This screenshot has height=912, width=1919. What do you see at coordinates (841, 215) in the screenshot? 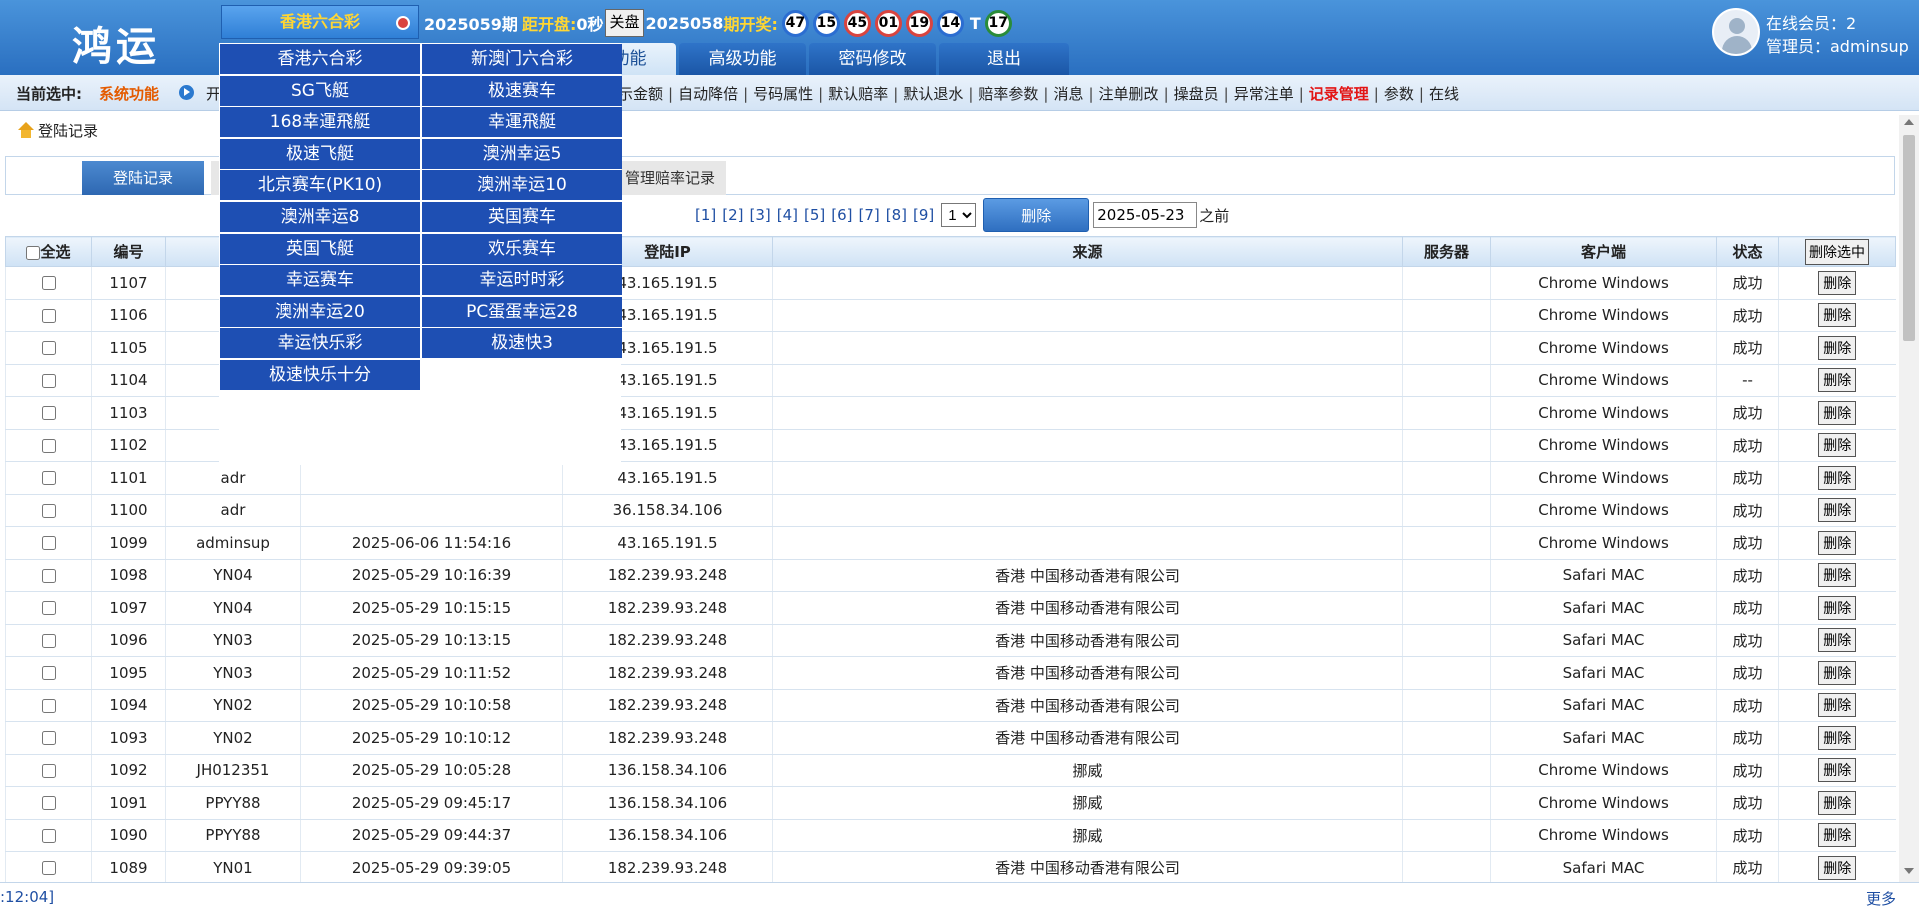
I see `page-link: [6]` at bounding box center [841, 215].